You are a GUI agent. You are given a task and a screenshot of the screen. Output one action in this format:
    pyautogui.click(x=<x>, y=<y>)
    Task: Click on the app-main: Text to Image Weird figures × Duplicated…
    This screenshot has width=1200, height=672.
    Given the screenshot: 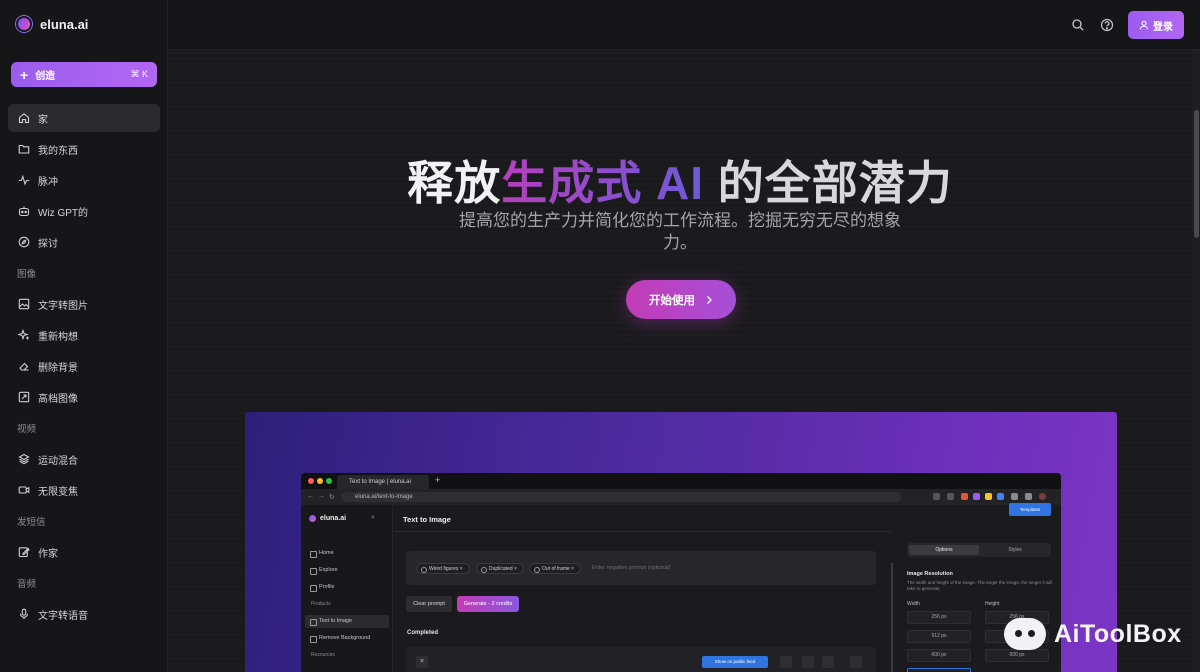 What is the action you would take?
    pyautogui.click(x=727, y=588)
    